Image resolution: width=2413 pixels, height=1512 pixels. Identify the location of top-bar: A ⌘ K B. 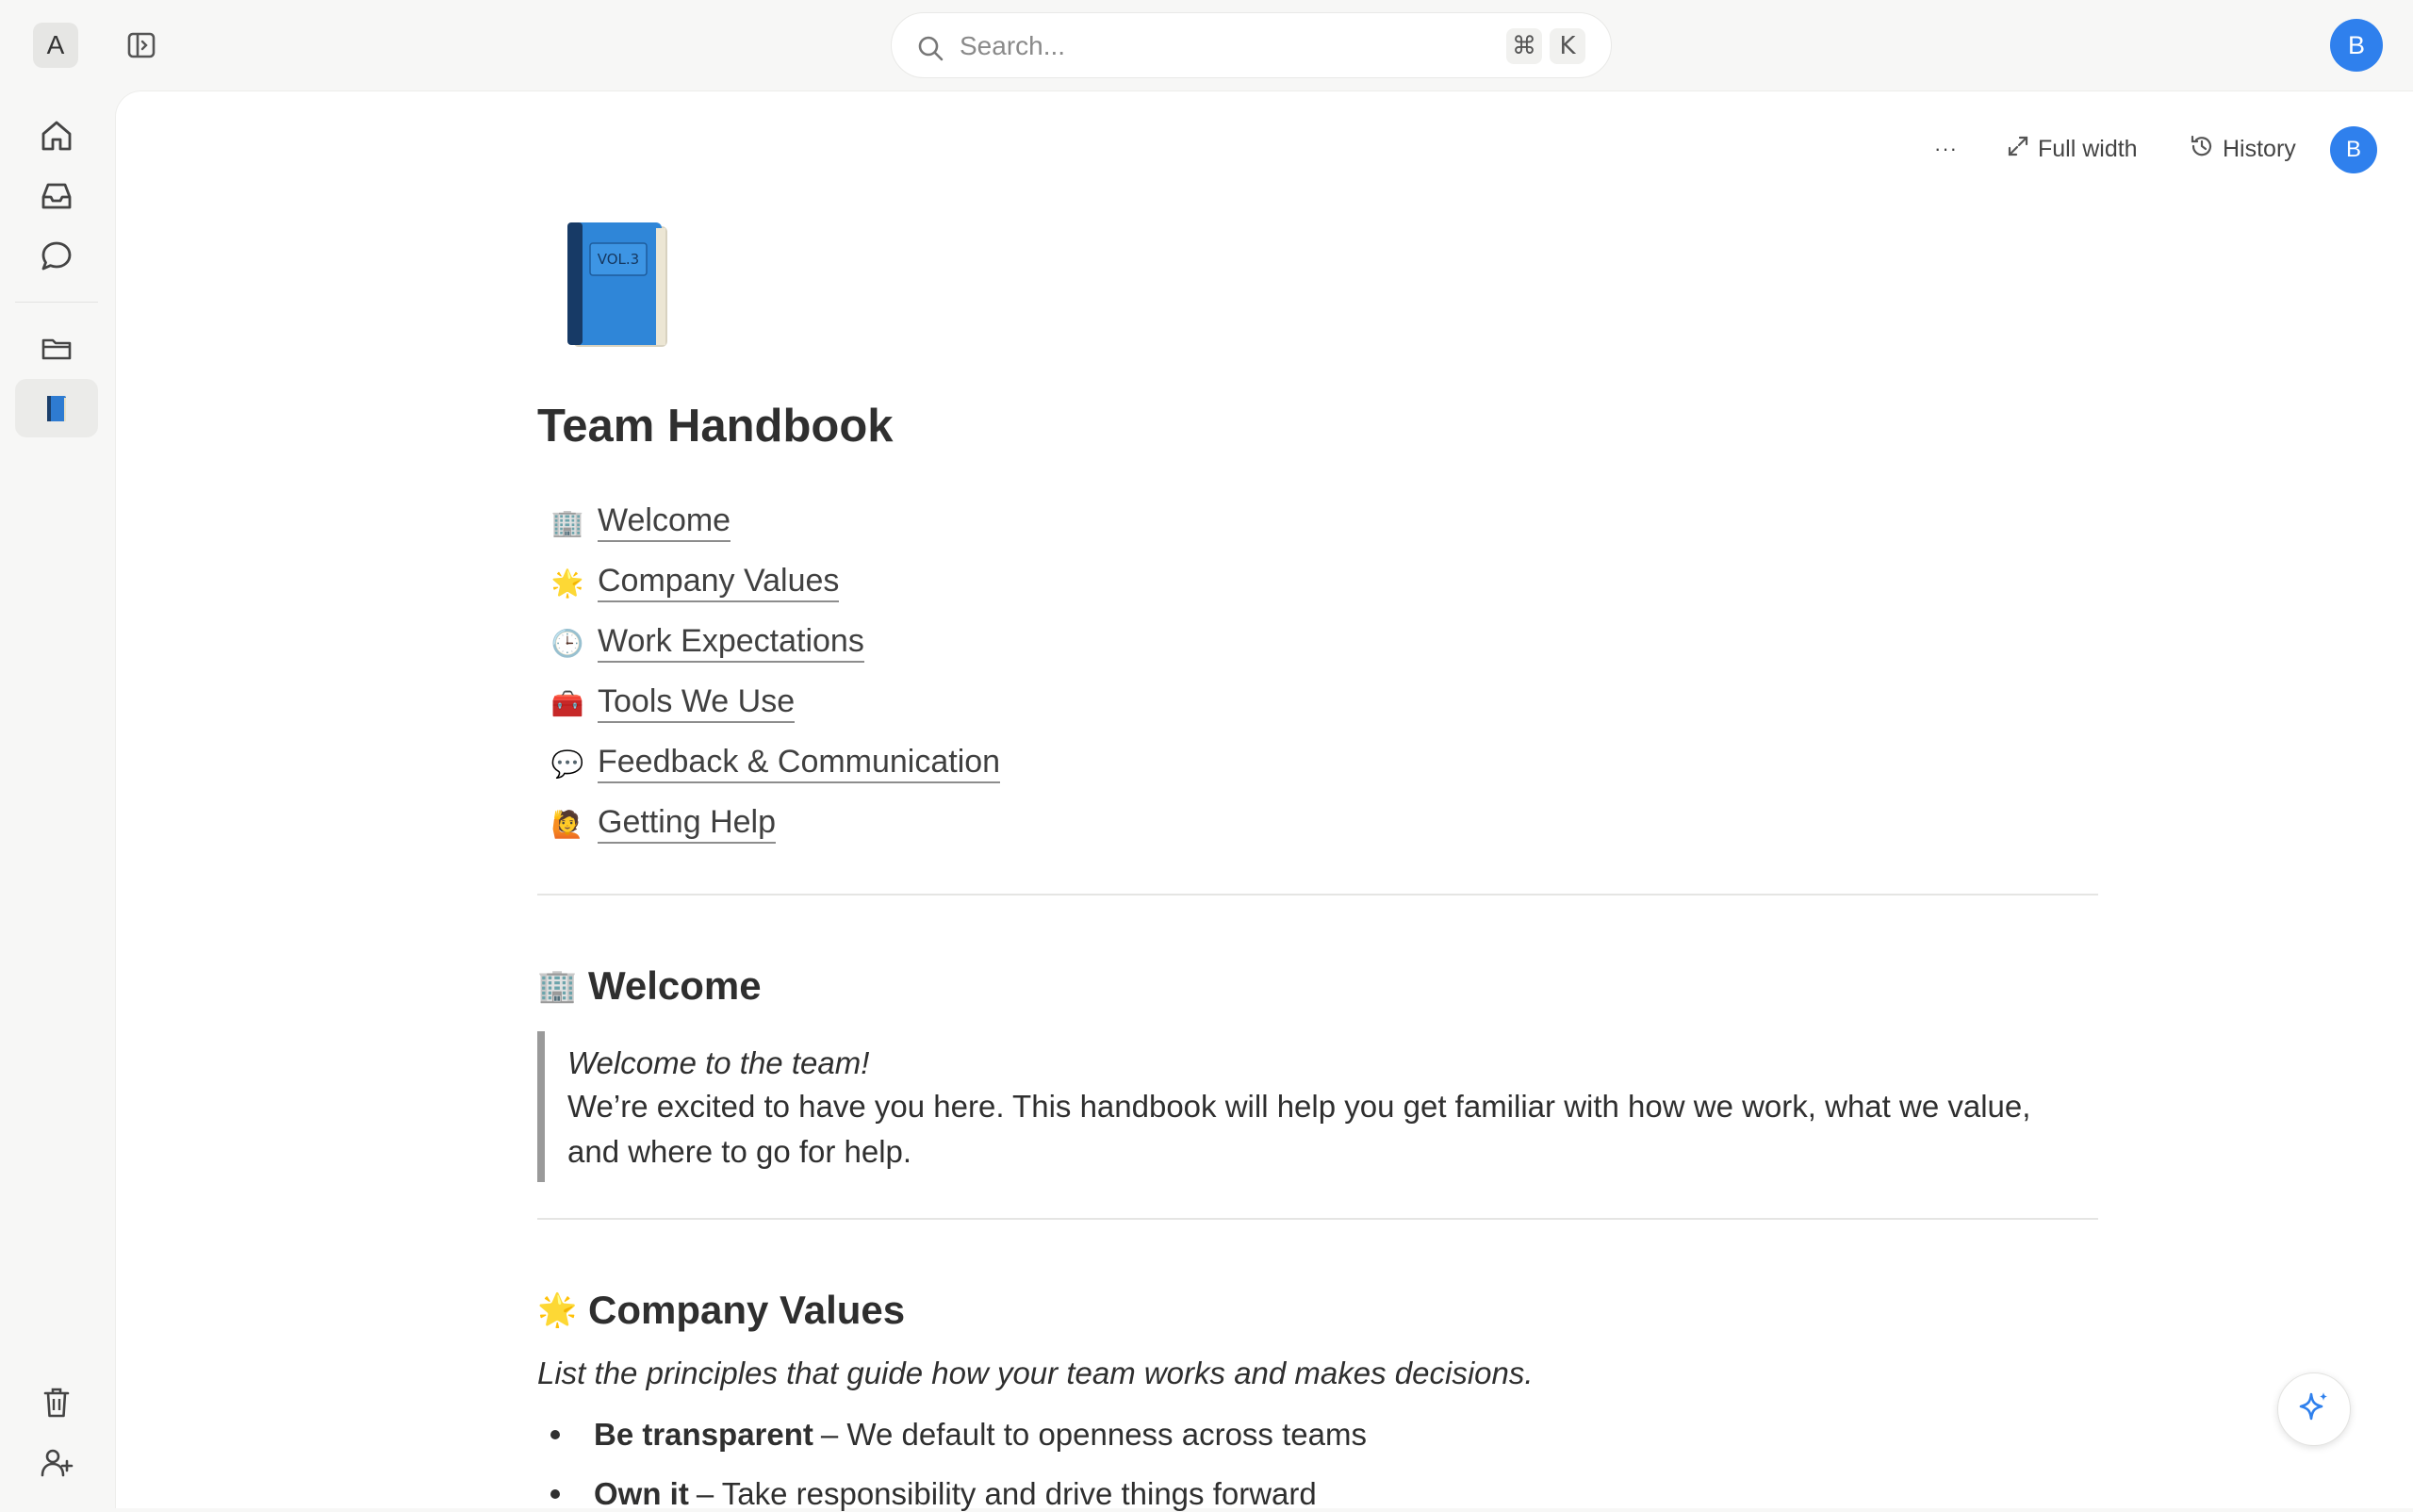
(1206, 45).